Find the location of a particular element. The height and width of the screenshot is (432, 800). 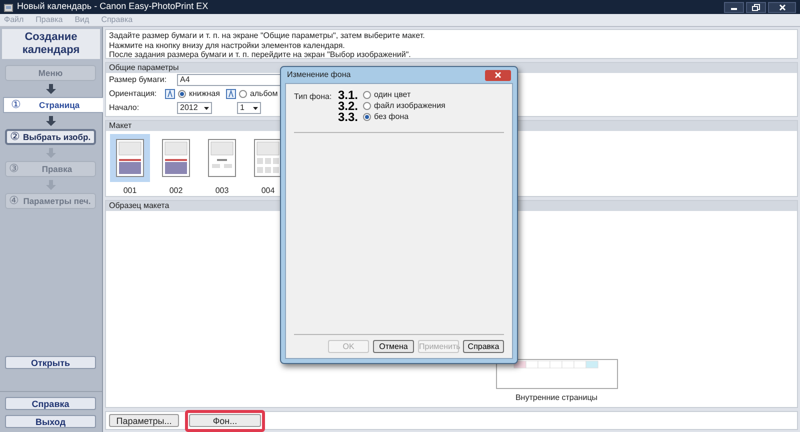

section-title: Макет is located at coordinates (120, 126).